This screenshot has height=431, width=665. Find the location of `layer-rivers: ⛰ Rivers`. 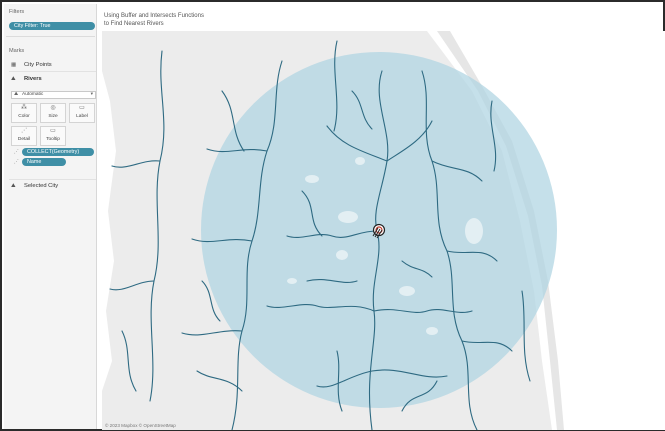

layer-rivers: ⛰ Rivers is located at coordinates (52, 79).